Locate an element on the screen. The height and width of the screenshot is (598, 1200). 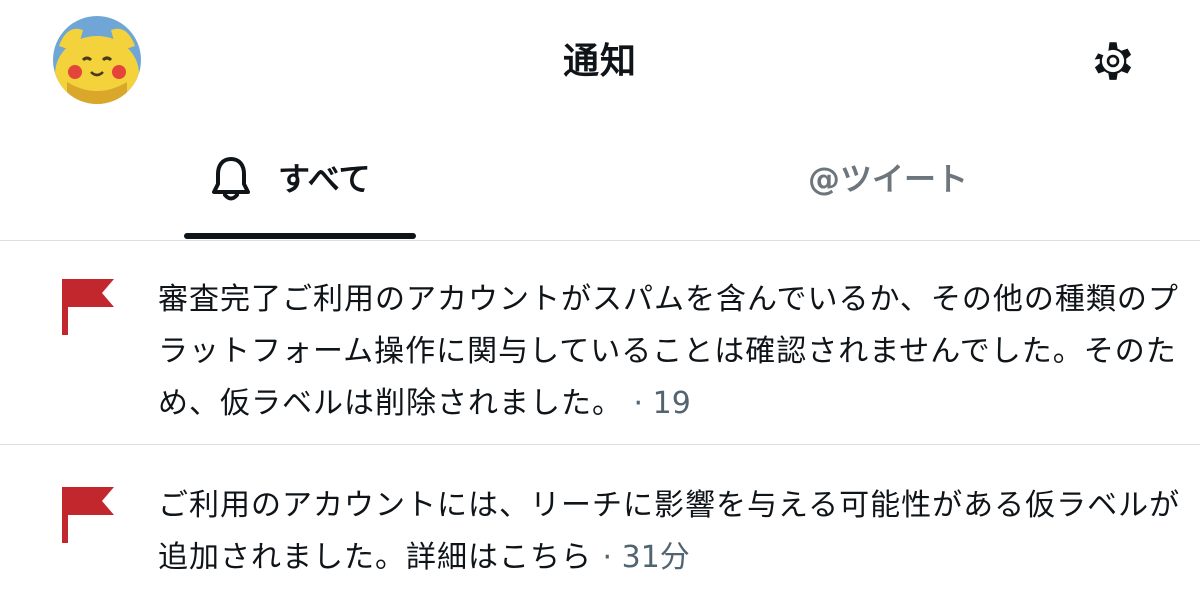
notification-time: · 19 is located at coordinates (662, 403).